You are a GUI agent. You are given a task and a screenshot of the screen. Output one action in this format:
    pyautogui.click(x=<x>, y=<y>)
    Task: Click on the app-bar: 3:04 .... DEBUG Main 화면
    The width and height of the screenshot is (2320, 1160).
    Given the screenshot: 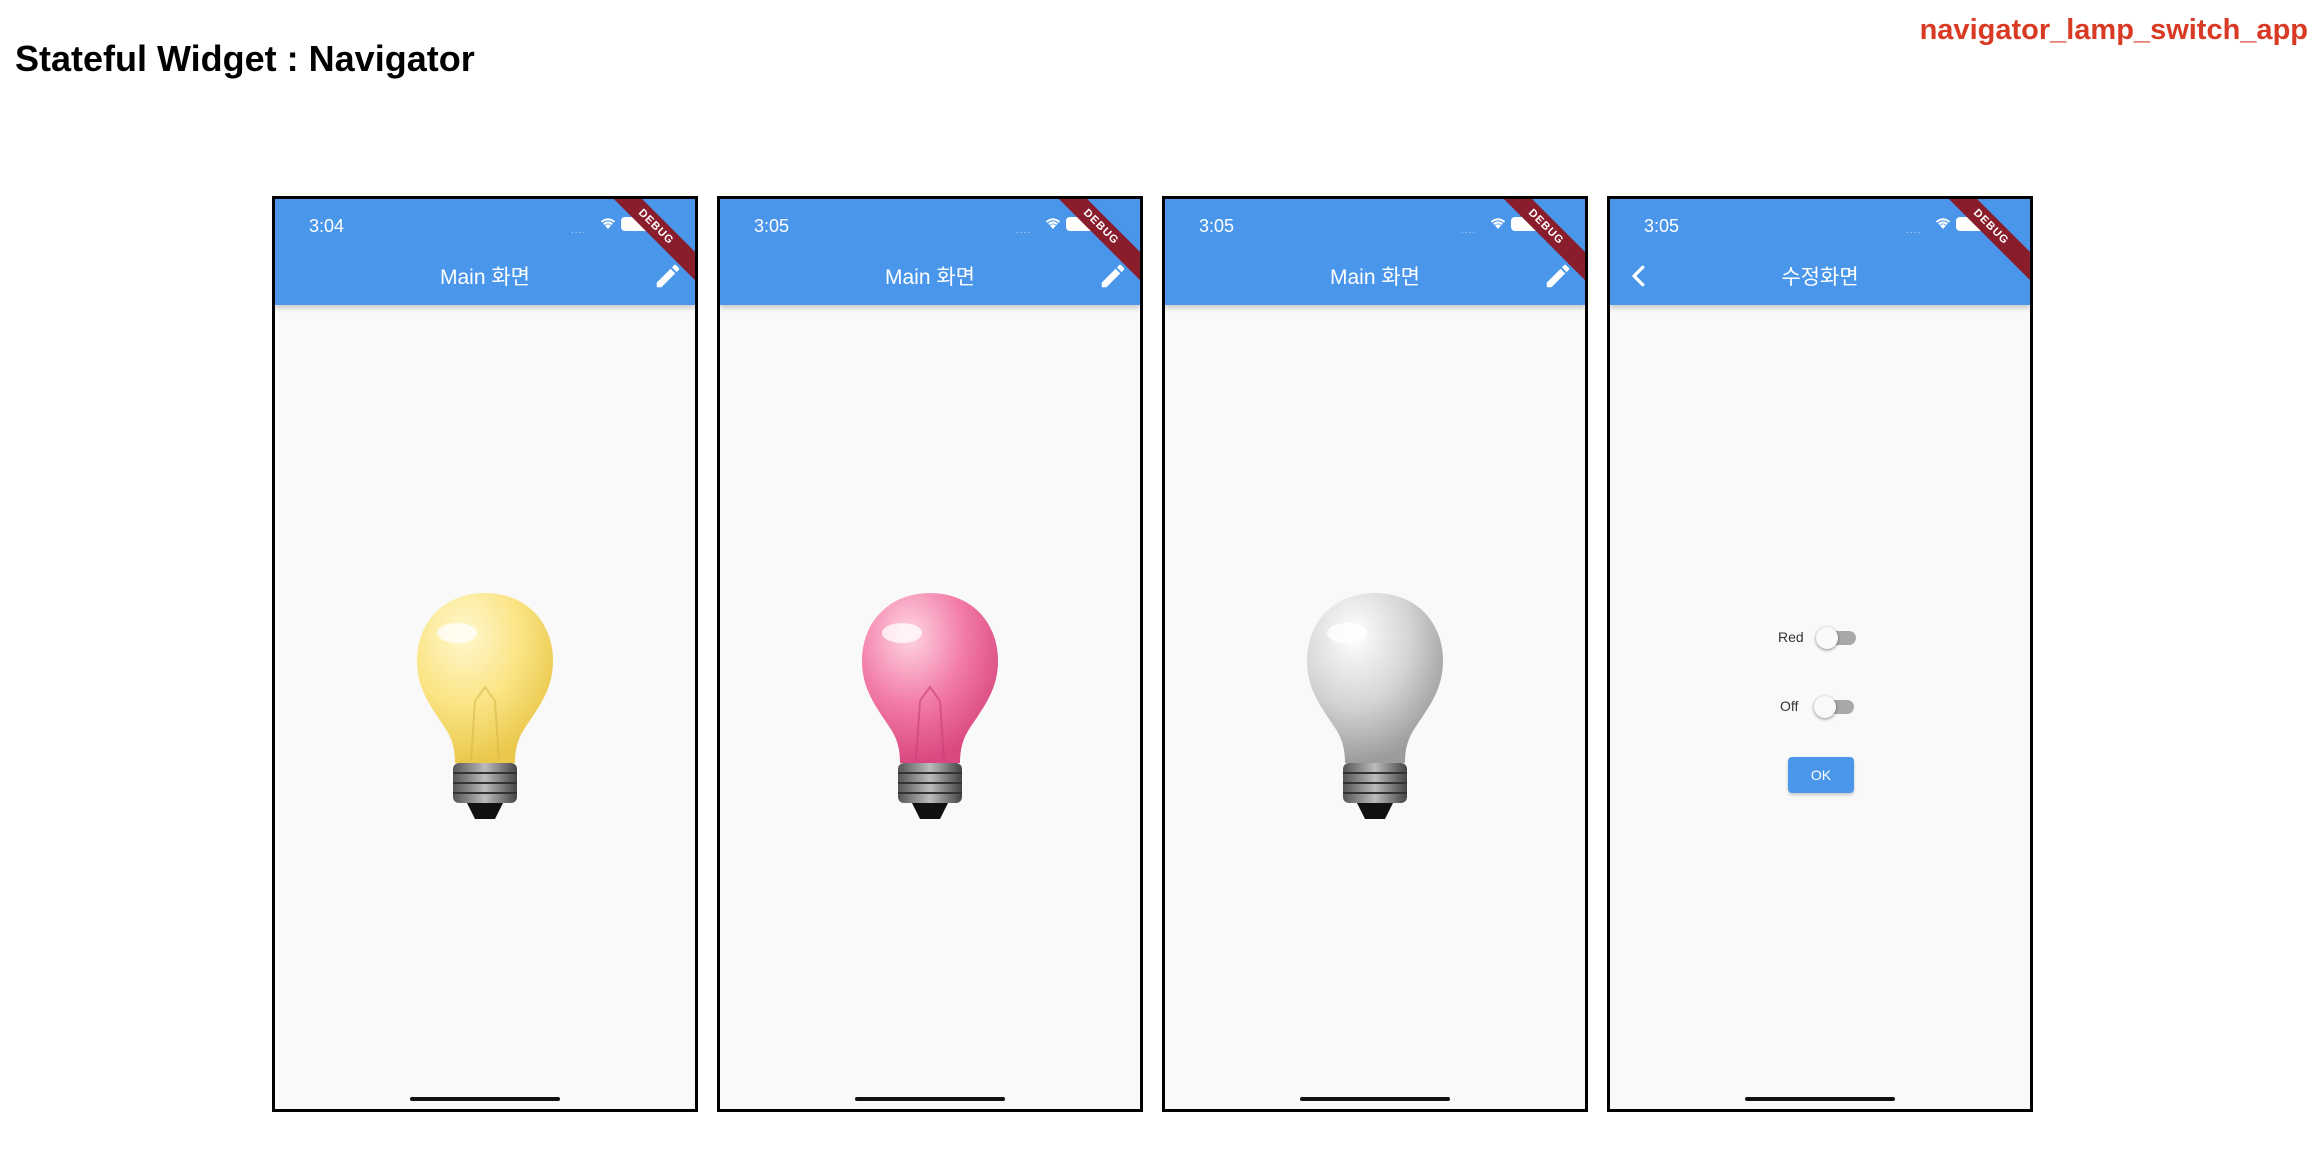 What is the action you would take?
    pyautogui.click(x=485, y=252)
    